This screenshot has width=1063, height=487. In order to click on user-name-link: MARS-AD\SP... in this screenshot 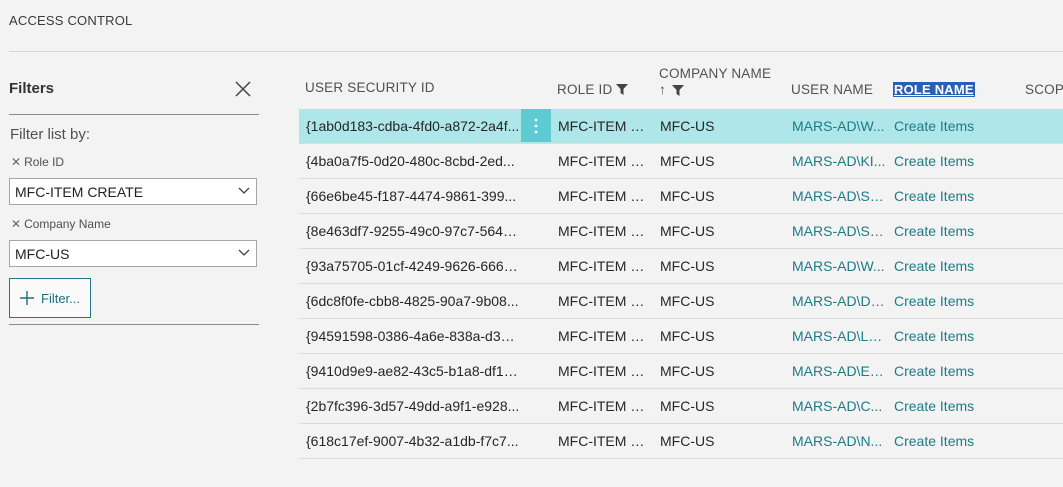, I will do `click(839, 231)`.